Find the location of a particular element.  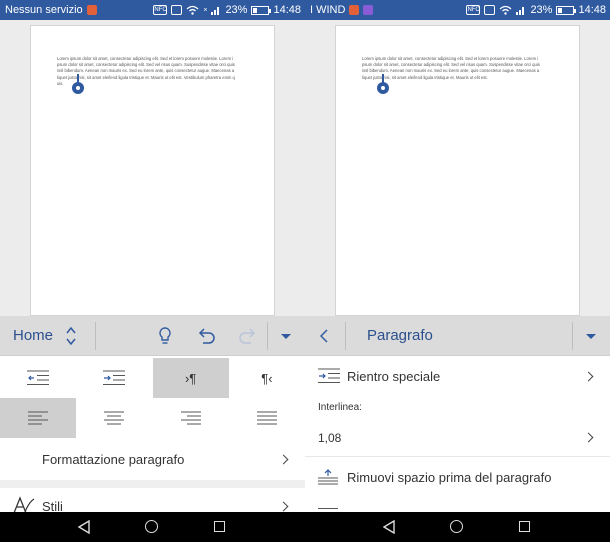

status-bar: I WIND NFC 23% 14:48 is located at coordinates (457, 10).